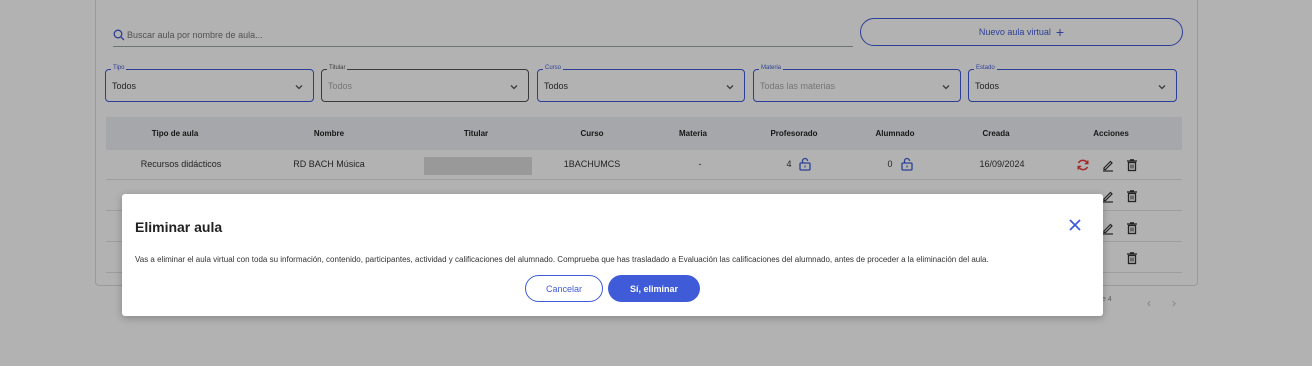  I want to click on dialog-title: Eliminar aula, so click(179, 227).